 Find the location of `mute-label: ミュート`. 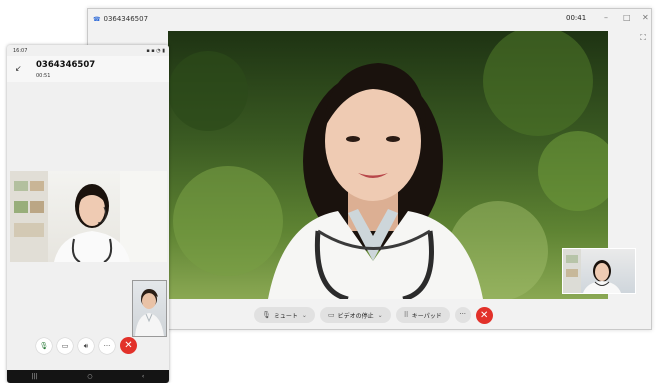

mute-label: ミュート is located at coordinates (285, 316).